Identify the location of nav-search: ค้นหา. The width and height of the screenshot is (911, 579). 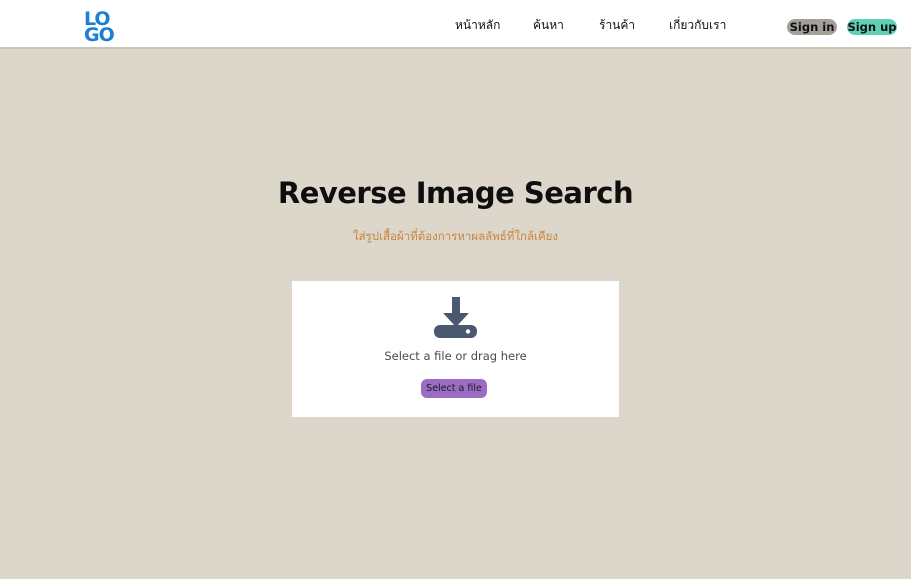
(548, 25).